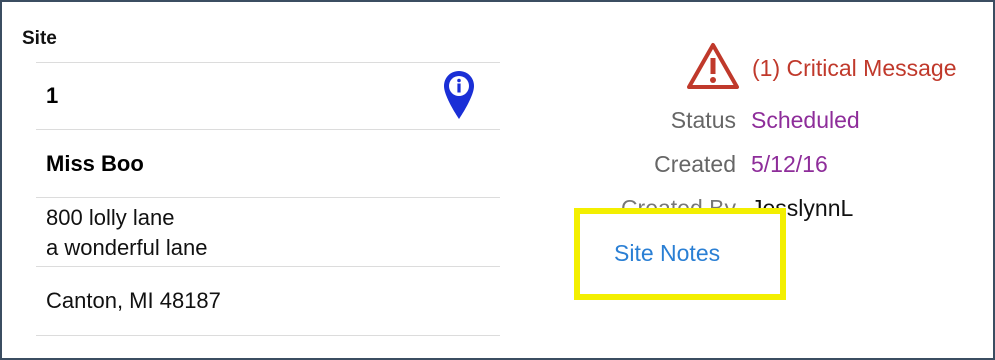 The image size is (995, 360). I want to click on site-number-row: 1, so click(268, 96).